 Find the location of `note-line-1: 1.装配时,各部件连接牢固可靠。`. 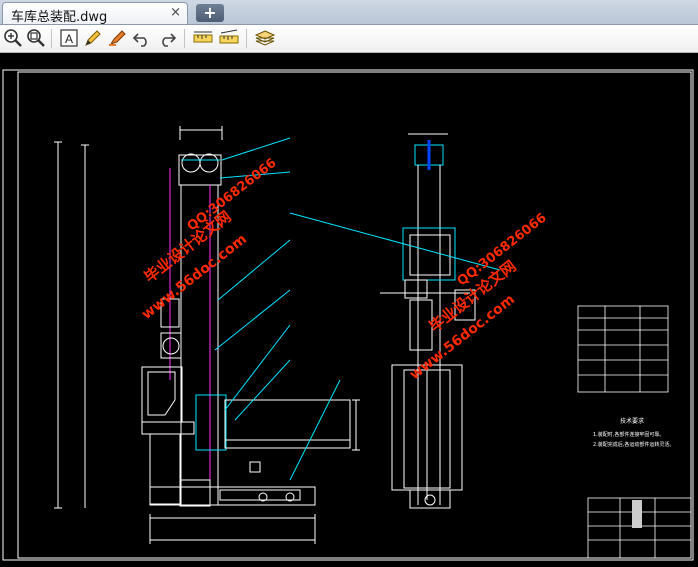

note-line-1: 1.装配时,各部件连接牢固可靠。 is located at coordinates (628, 434).